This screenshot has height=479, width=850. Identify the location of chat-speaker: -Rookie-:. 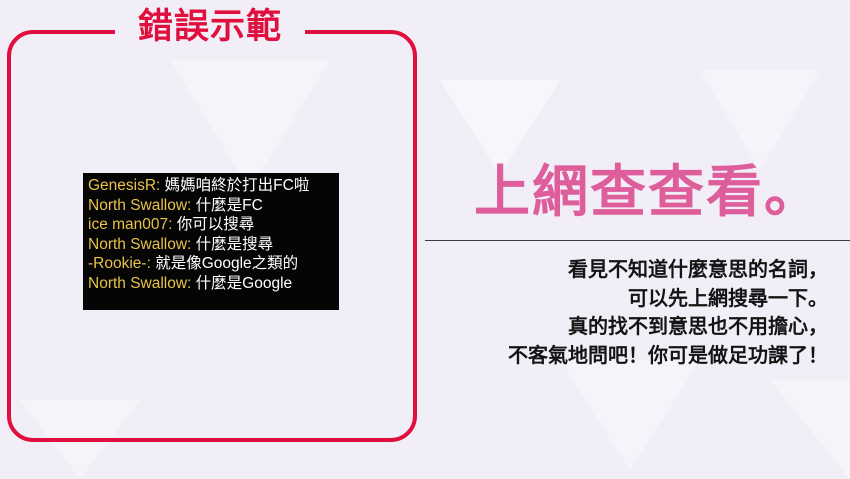
(119, 264).